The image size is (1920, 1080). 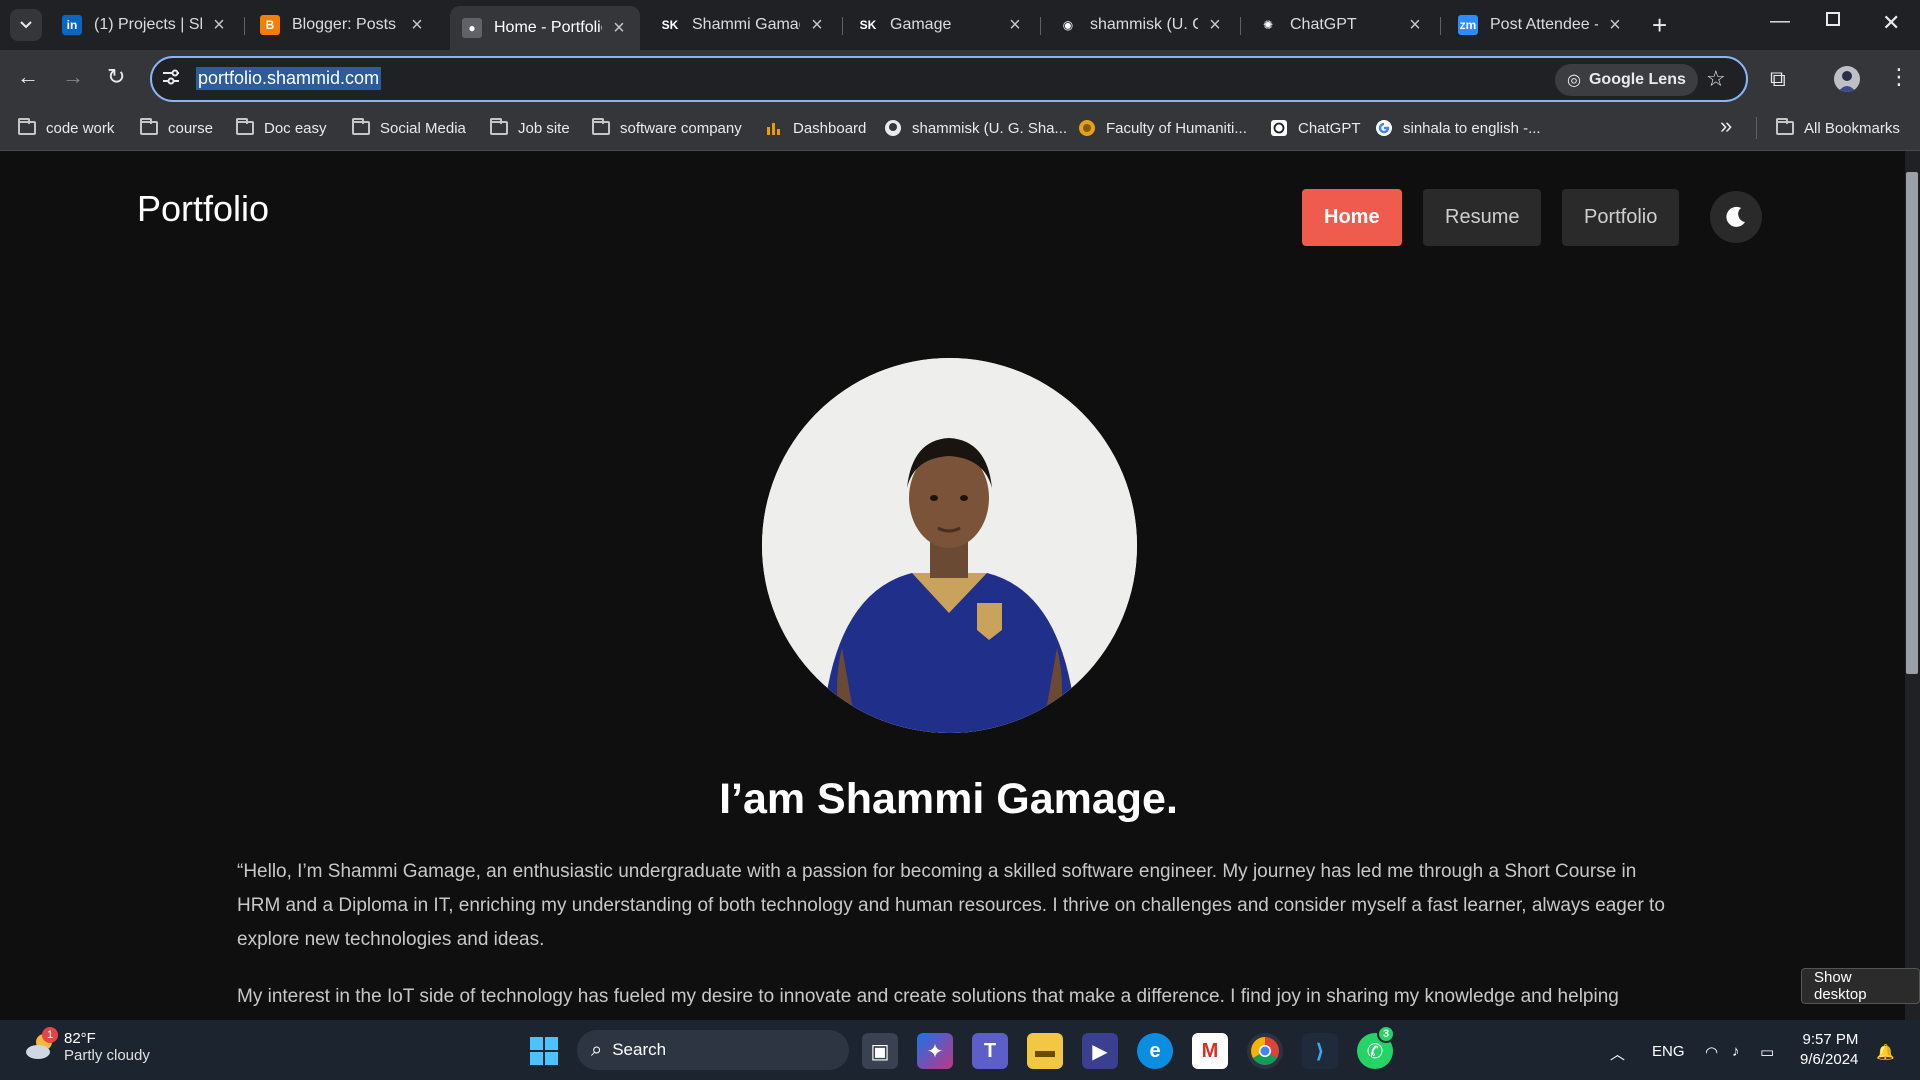 I want to click on bookmark-10: ChatGPT, so click(x=1315, y=128).